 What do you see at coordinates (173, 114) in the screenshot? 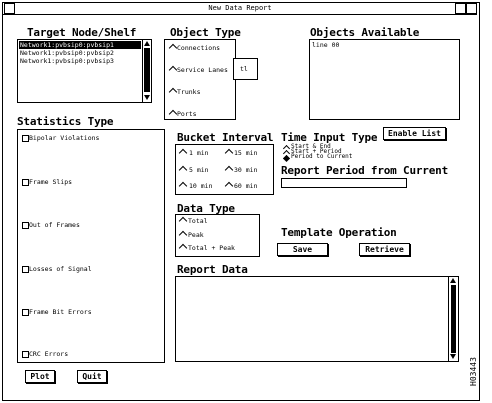
I see `radio-ports` at bounding box center [173, 114].